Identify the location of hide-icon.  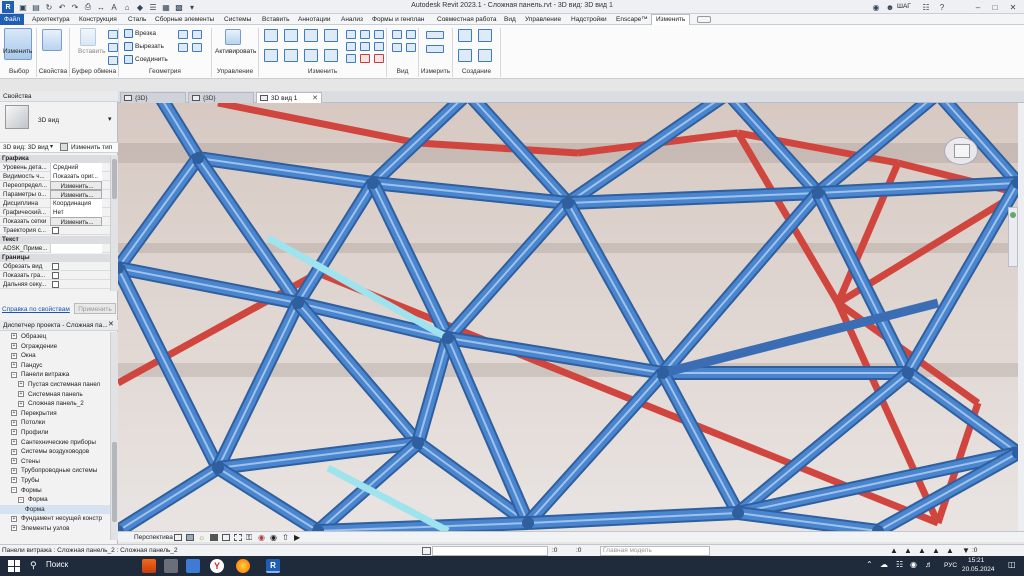
(397, 34).